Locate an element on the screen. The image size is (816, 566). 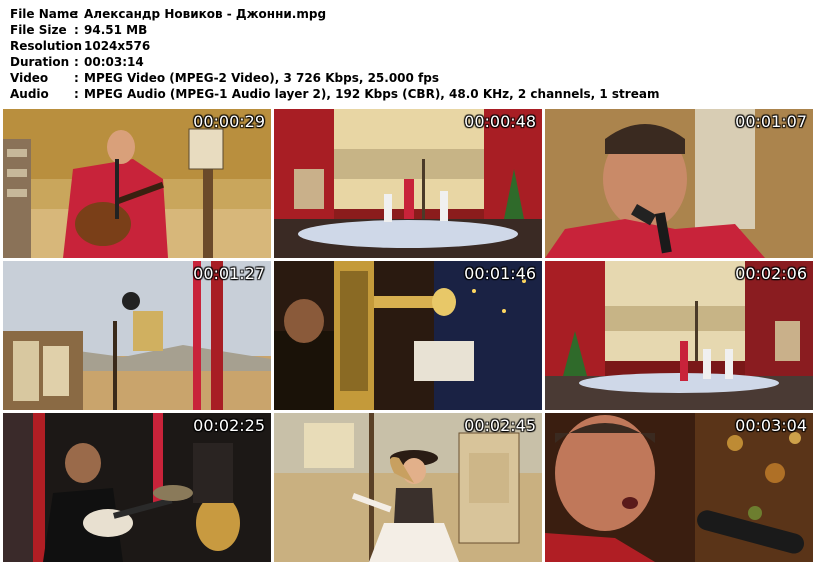
timestamp-label: 00:01:46 is located at coordinates (500, 273).